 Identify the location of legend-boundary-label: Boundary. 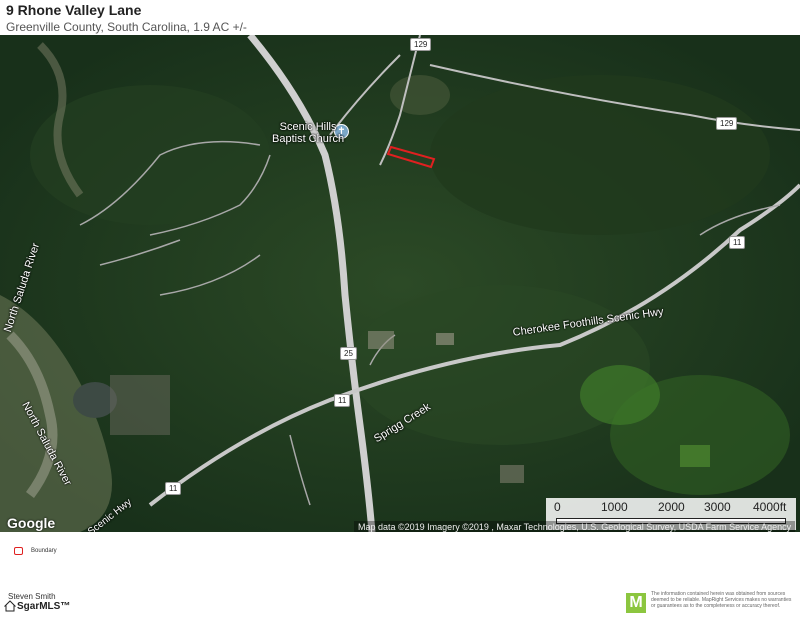
(44, 551).